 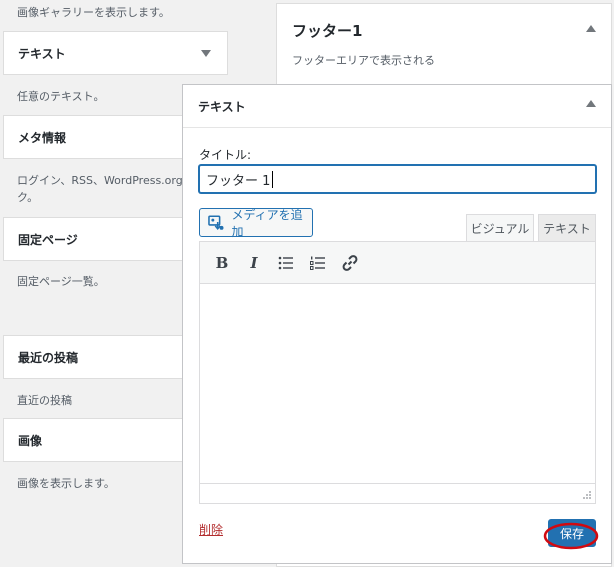 What do you see at coordinates (206, 53) in the screenshot?
I see `chevron-down-icon` at bounding box center [206, 53].